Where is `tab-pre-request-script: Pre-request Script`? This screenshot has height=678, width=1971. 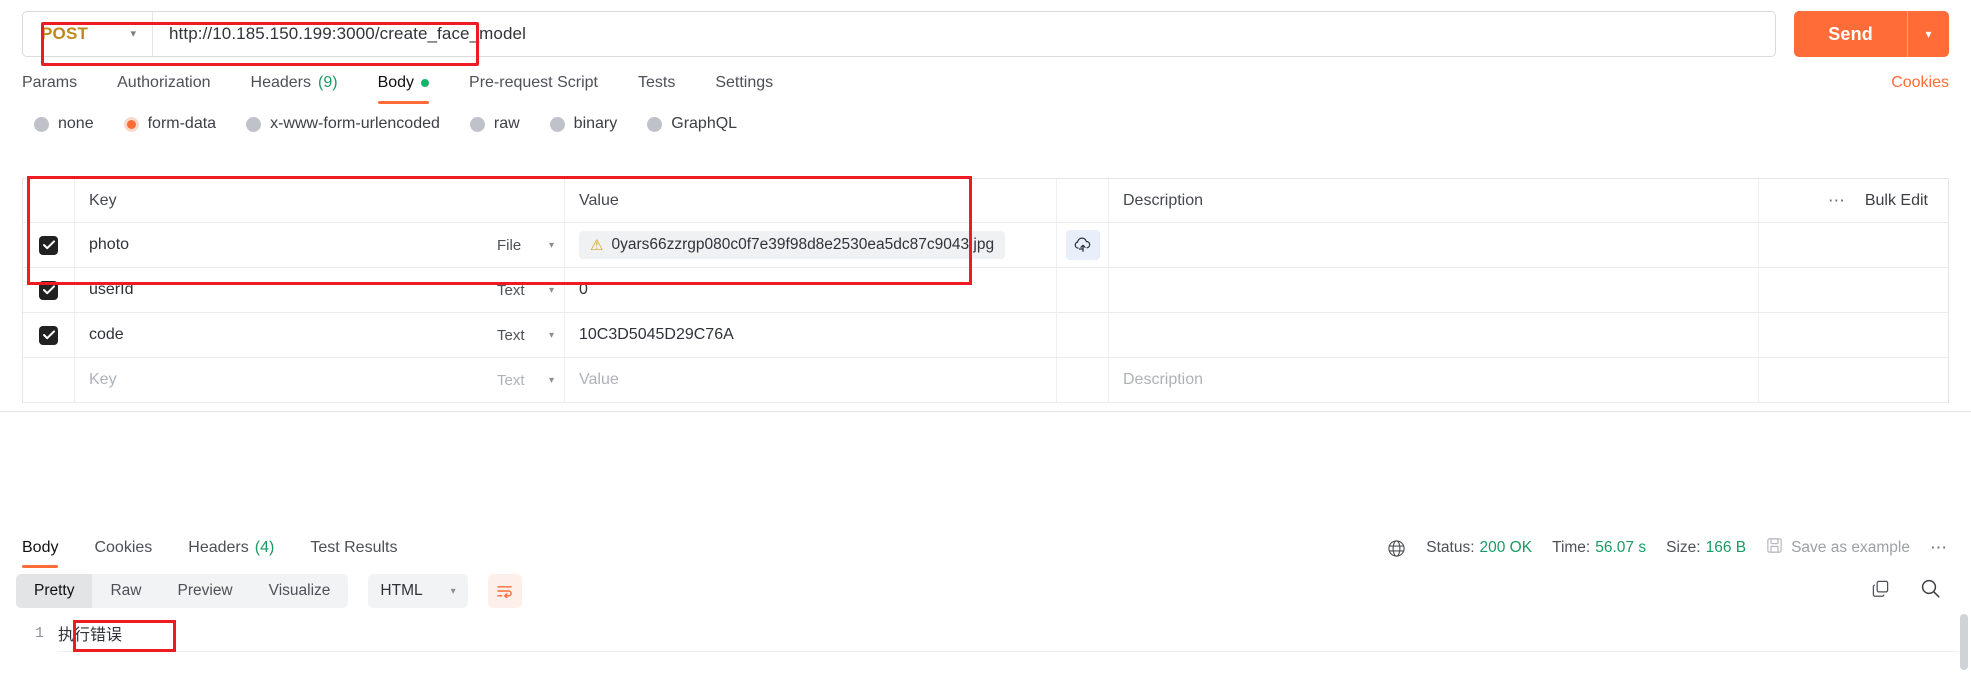 tab-pre-request-script: Pre-request Script is located at coordinates (533, 83).